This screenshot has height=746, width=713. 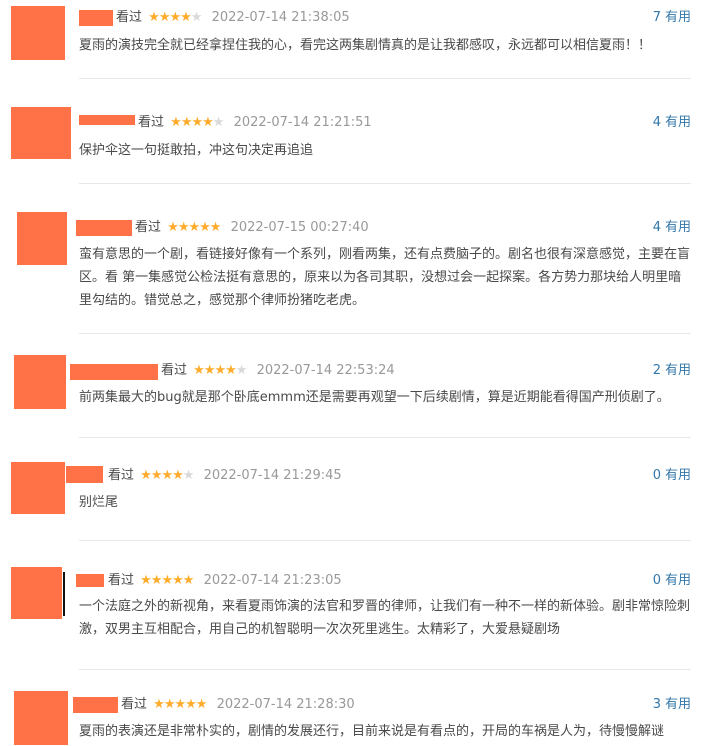 I want to click on vote-count: 7, so click(x=656, y=17).